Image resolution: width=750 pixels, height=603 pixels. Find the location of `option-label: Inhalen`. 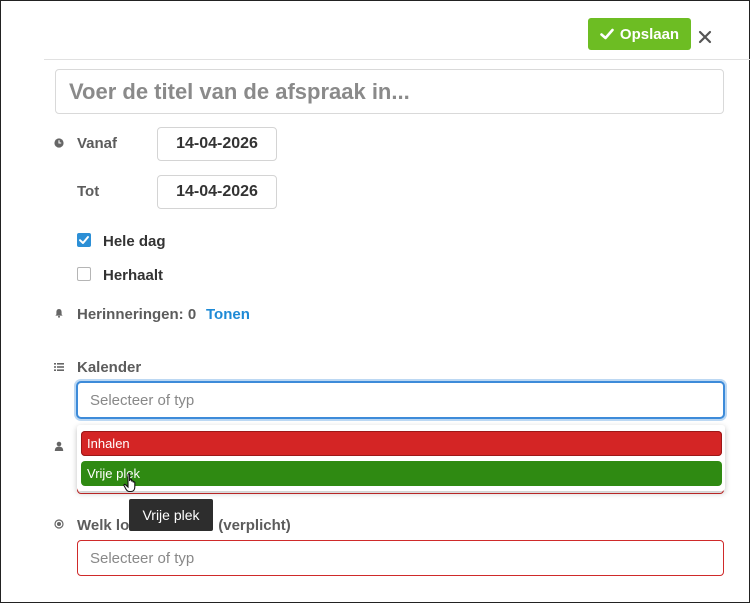

option-label: Inhalen is located at coordinates (108, 443).